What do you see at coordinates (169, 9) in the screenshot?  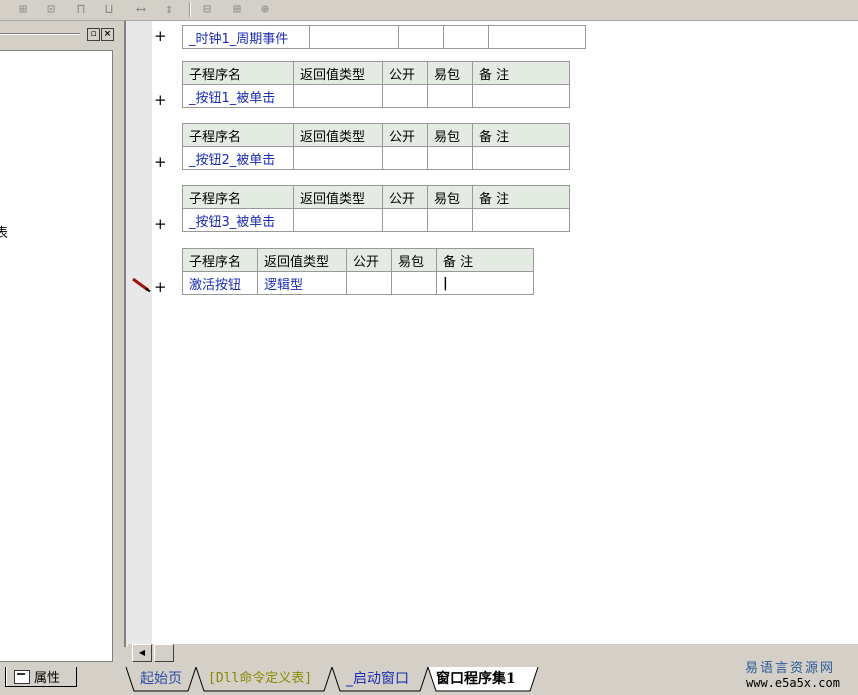 I see `same-height-icon: ↕` at bounding box center [169, 9].